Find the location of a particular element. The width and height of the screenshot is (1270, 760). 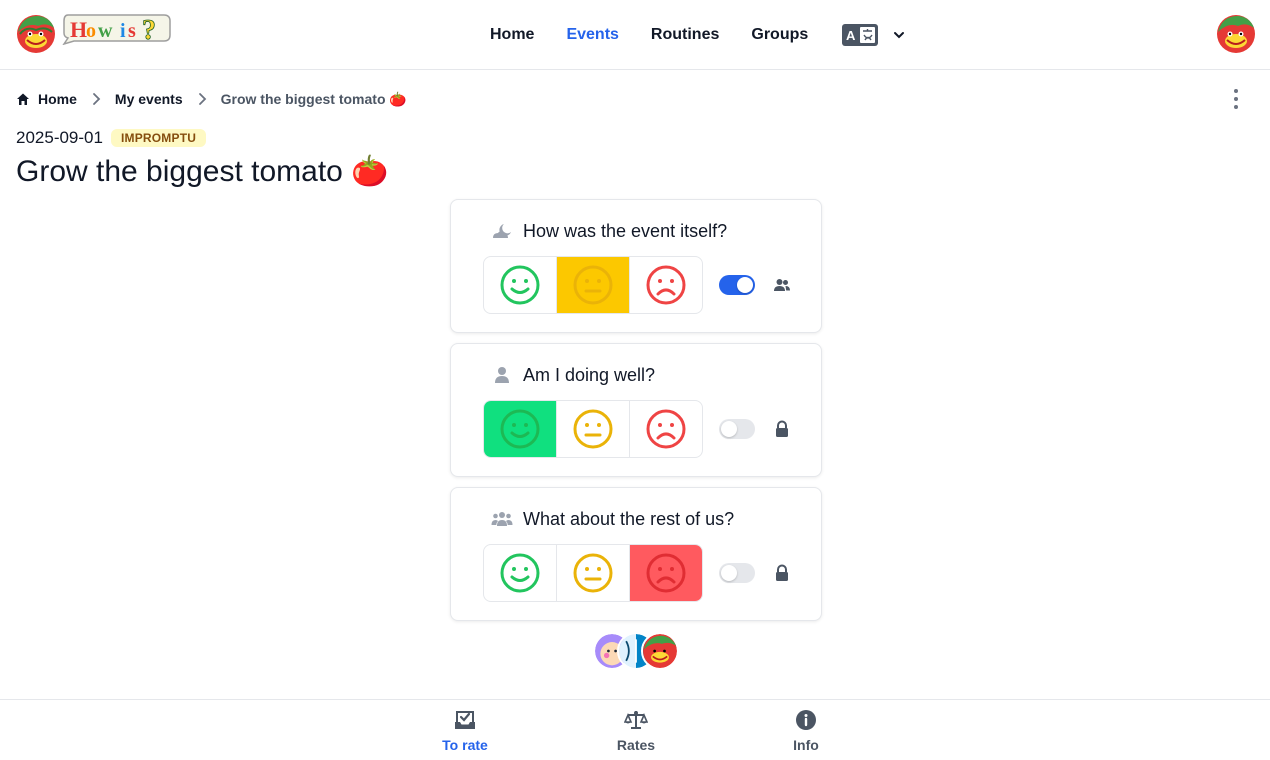

svg-text: i is located at coordinates (123, 31).